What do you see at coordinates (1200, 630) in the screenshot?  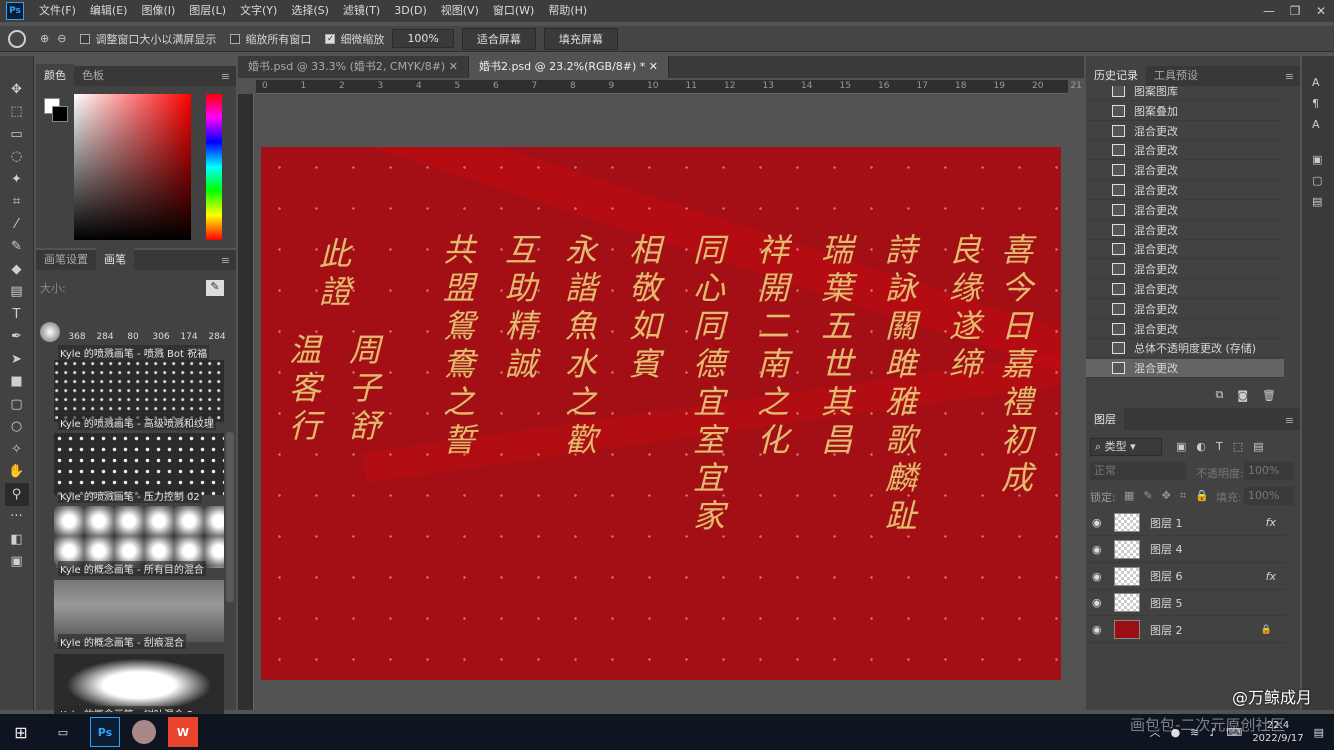 I see `layer-name: 图层 2` at bounding box center [1200, 630].